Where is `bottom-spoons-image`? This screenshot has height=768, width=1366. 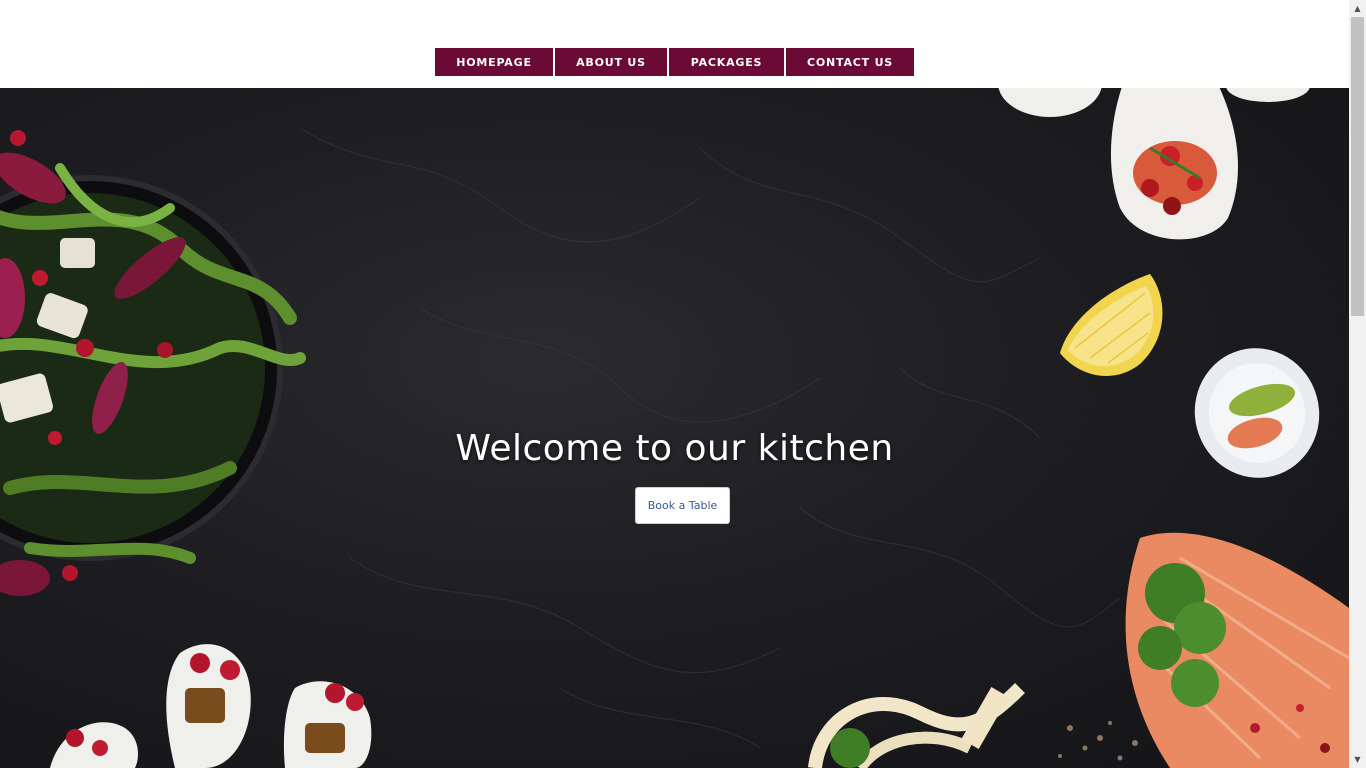 bottom-spoons-image is located at coordinates (211, 706).